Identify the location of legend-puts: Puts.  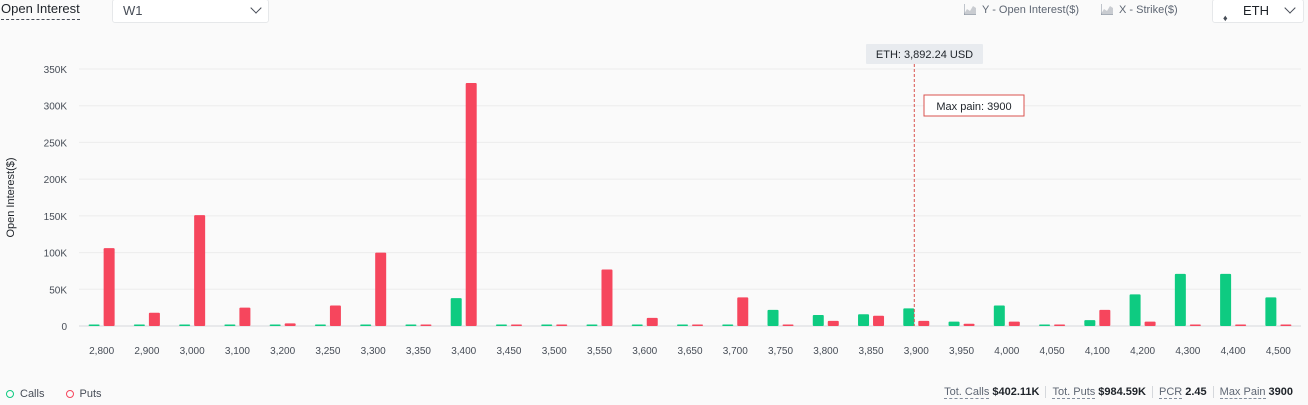
(83, 394).